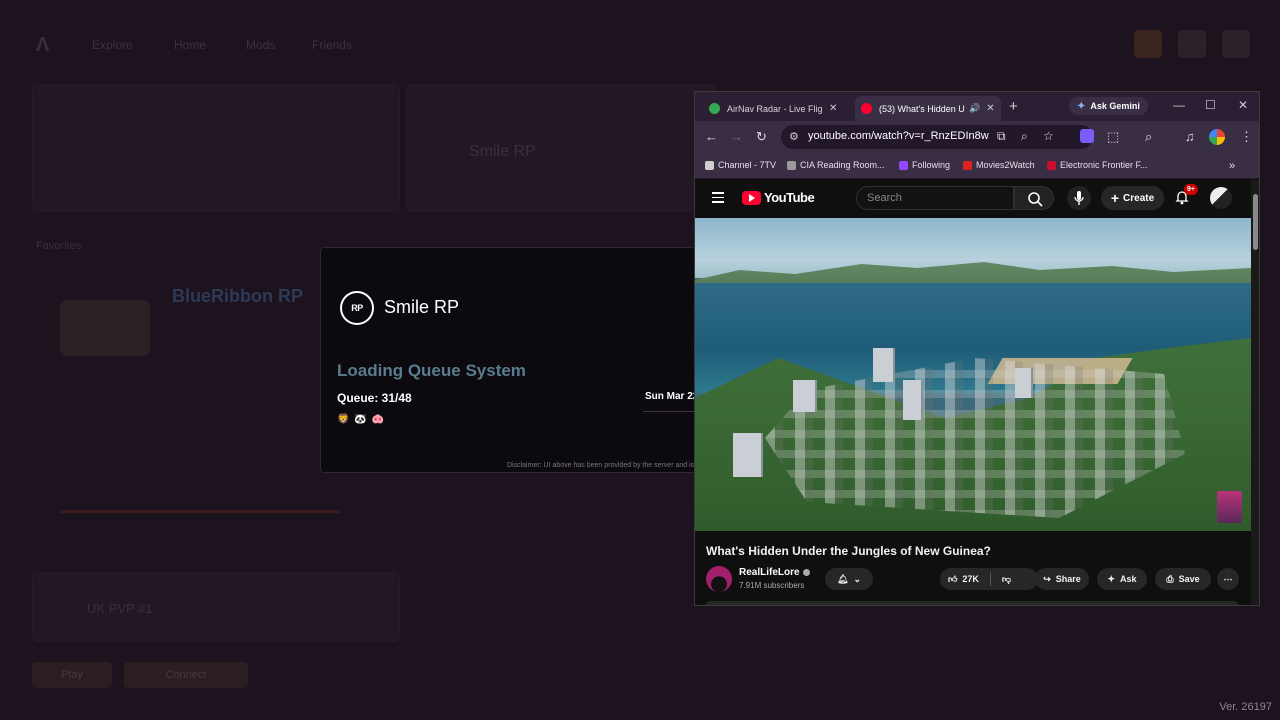  I want to click on microphone-icon, so click(1079, 198).